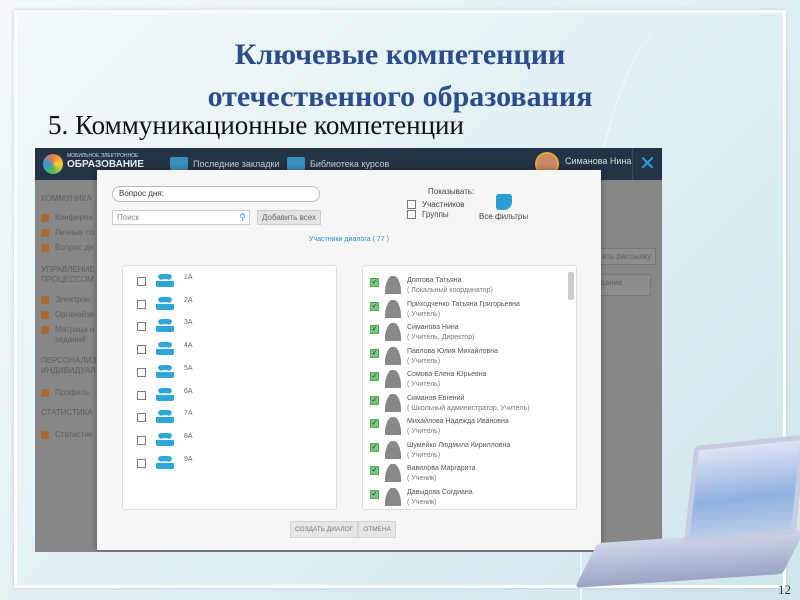 This screenshot has height=600, width=800. What do you see at coordinates (627, 256) in the screenshot?
I see `mailing-button: ать рассылку` at bounding box center [627, 256].